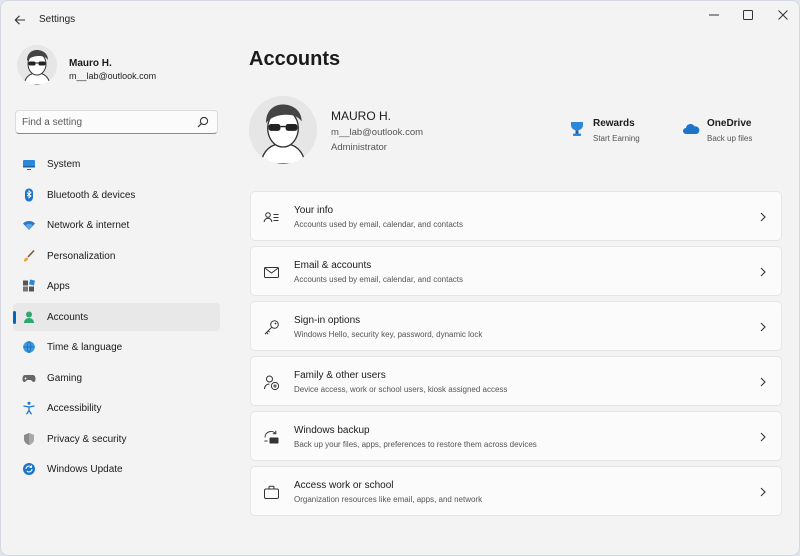 The width and height of the screenshot is (800, 556). I want to click on minimize-icon, so click(714, 15).